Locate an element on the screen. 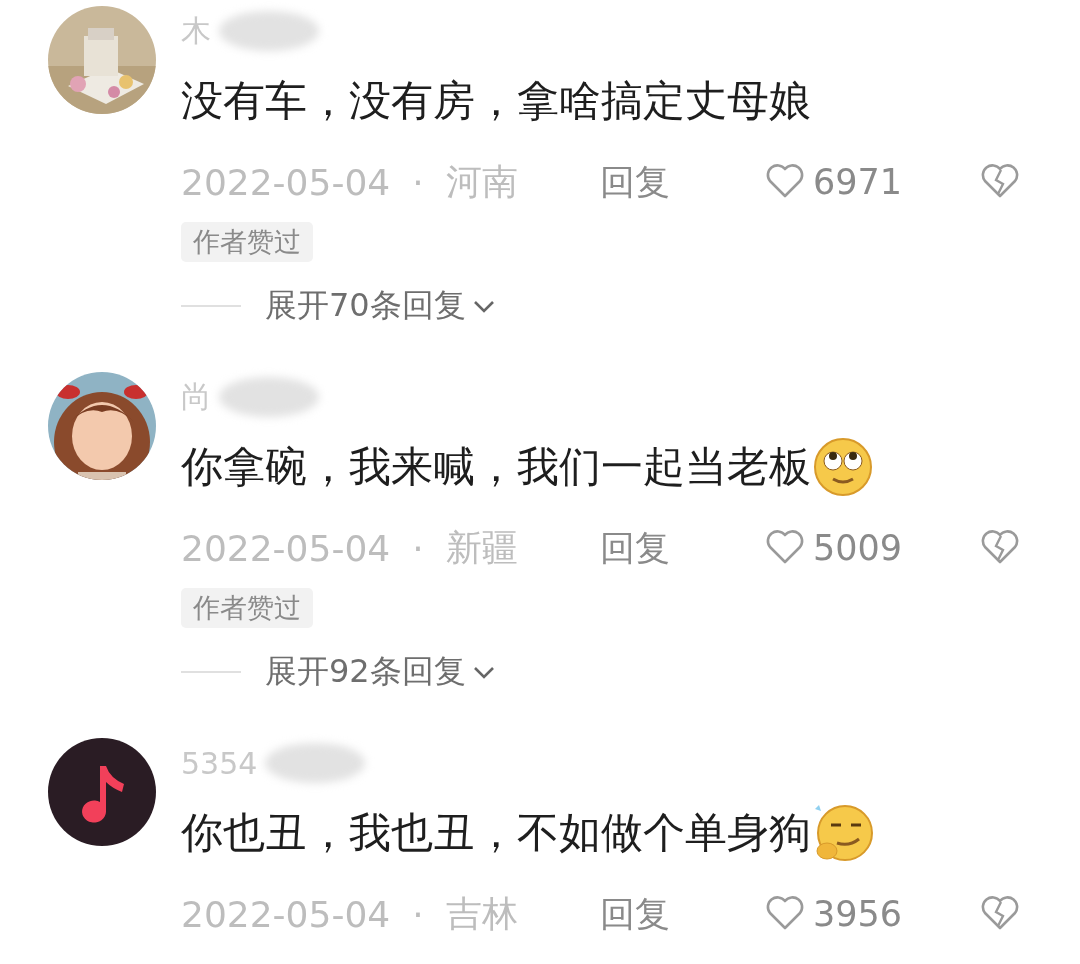 The height and width of the screenshot is (964, 1080). comment-text: 你拿碗，我来喊，我们一起当老板 is located at coordinates (496, 467).